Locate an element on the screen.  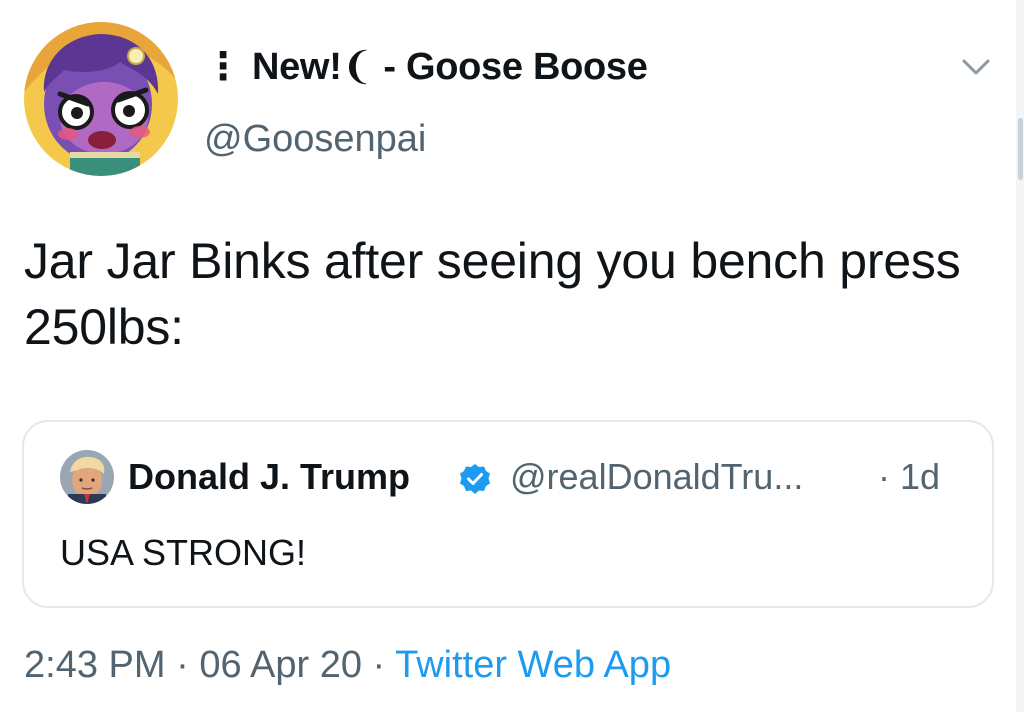
scrollbar is located at coordinates (1020, 356).